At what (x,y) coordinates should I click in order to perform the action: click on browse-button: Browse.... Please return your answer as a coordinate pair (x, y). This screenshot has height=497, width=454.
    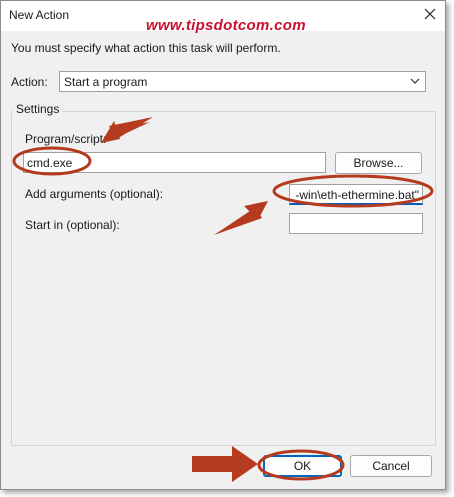
    Looking at the image, I should click on (378, 163).